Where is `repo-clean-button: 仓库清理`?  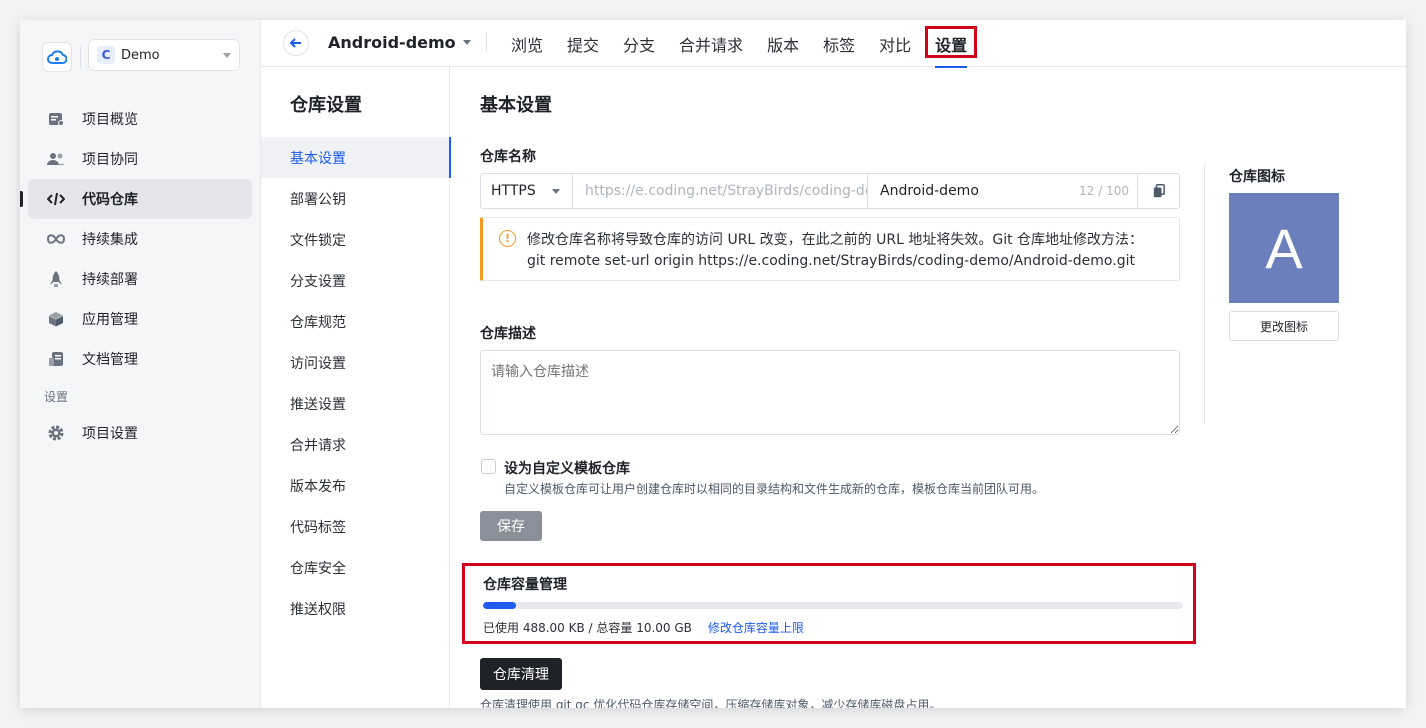 repo-clean-button: 仓库清理 is located at coordinates (521, 674).